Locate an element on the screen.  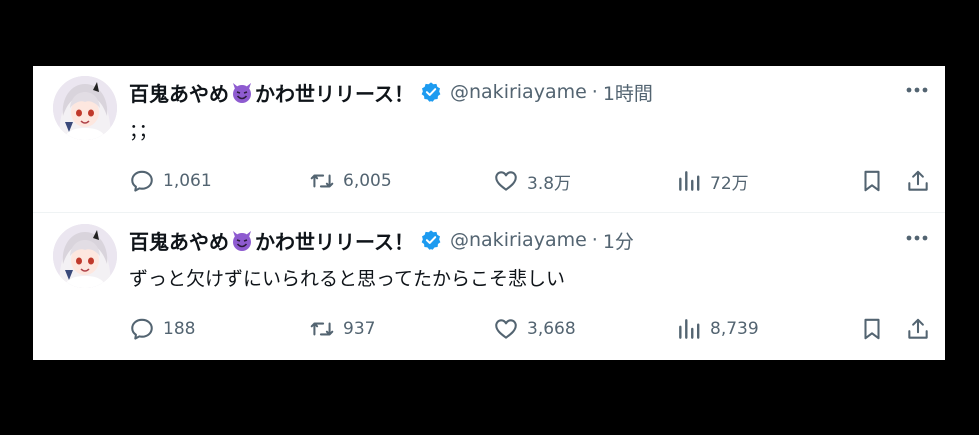
tweet-actions: 1,061 6,005 3.8万 72万 is located at coordinates (534, 181).